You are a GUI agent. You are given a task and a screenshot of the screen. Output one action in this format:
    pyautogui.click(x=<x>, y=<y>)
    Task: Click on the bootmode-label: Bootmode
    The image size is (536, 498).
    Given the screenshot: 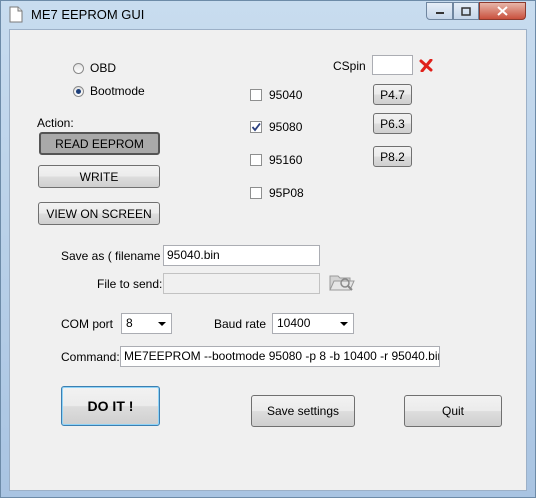 What is the action you would take?
    pyautogui.click(x=117, y=91)
    